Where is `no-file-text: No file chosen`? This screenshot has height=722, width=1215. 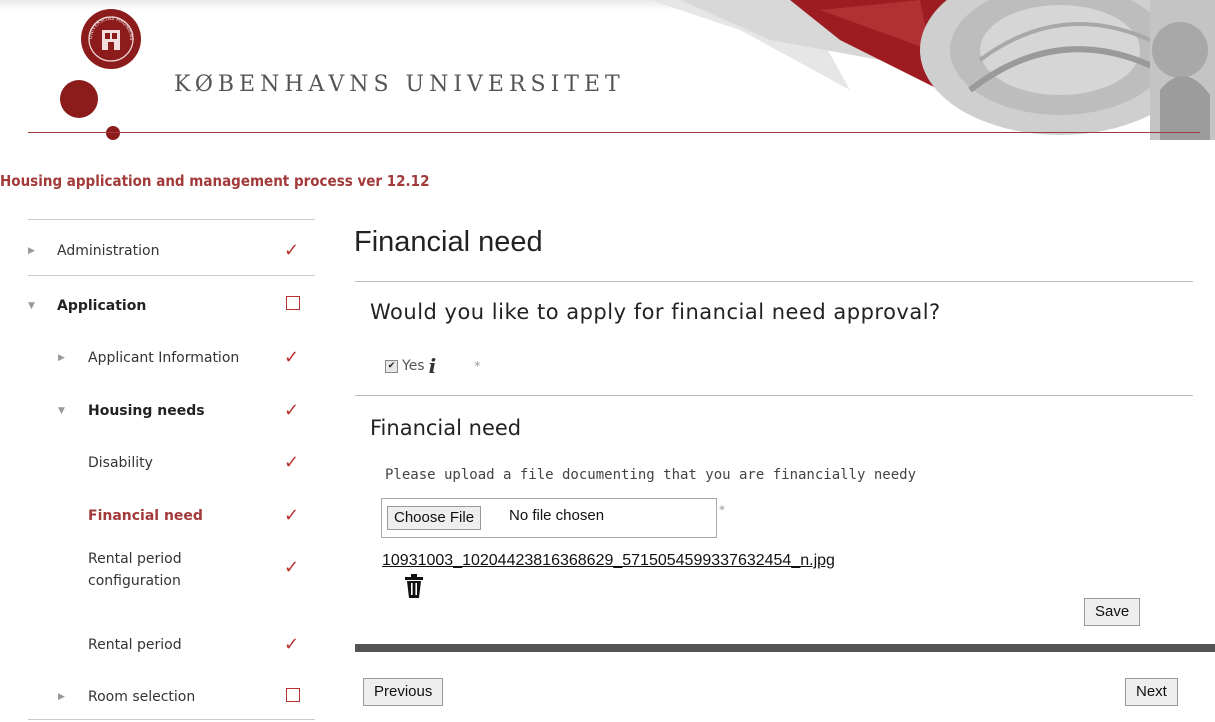 no-file-text: No file chosen is located at coordinates (557, 515).